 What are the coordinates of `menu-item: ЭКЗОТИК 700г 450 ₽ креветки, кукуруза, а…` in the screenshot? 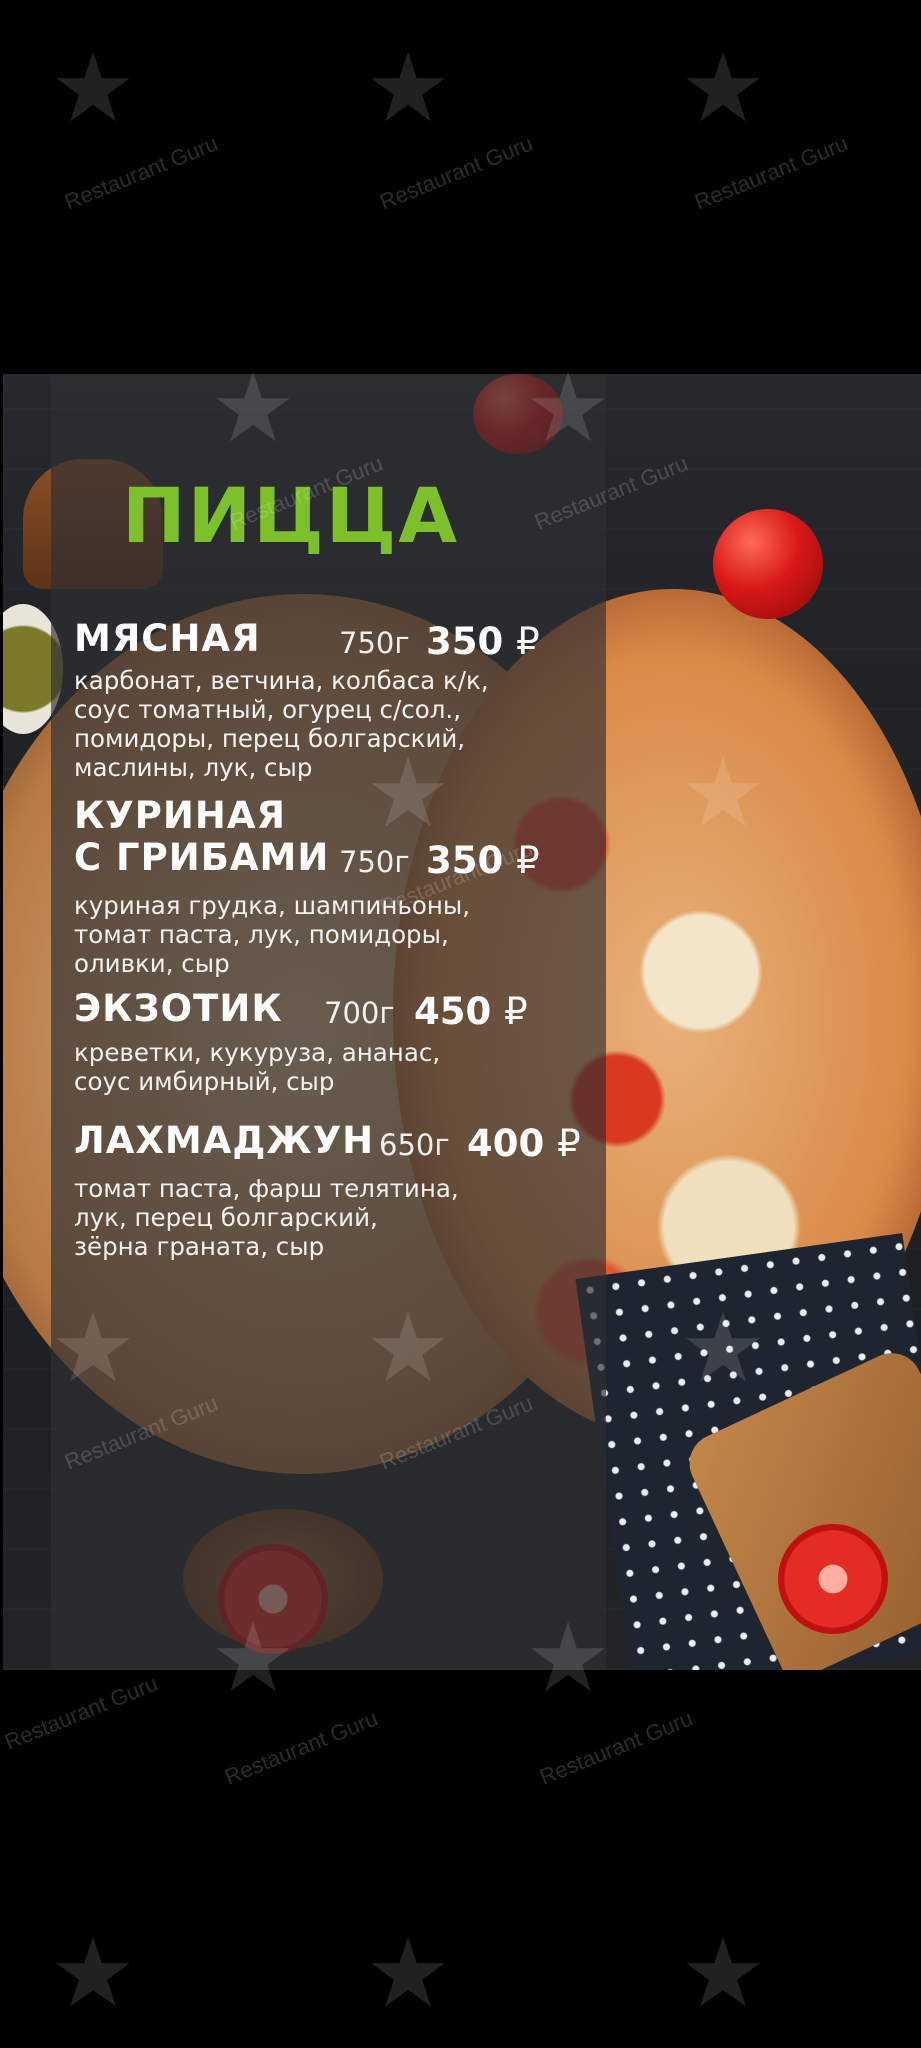 It's located at (334, 1043).